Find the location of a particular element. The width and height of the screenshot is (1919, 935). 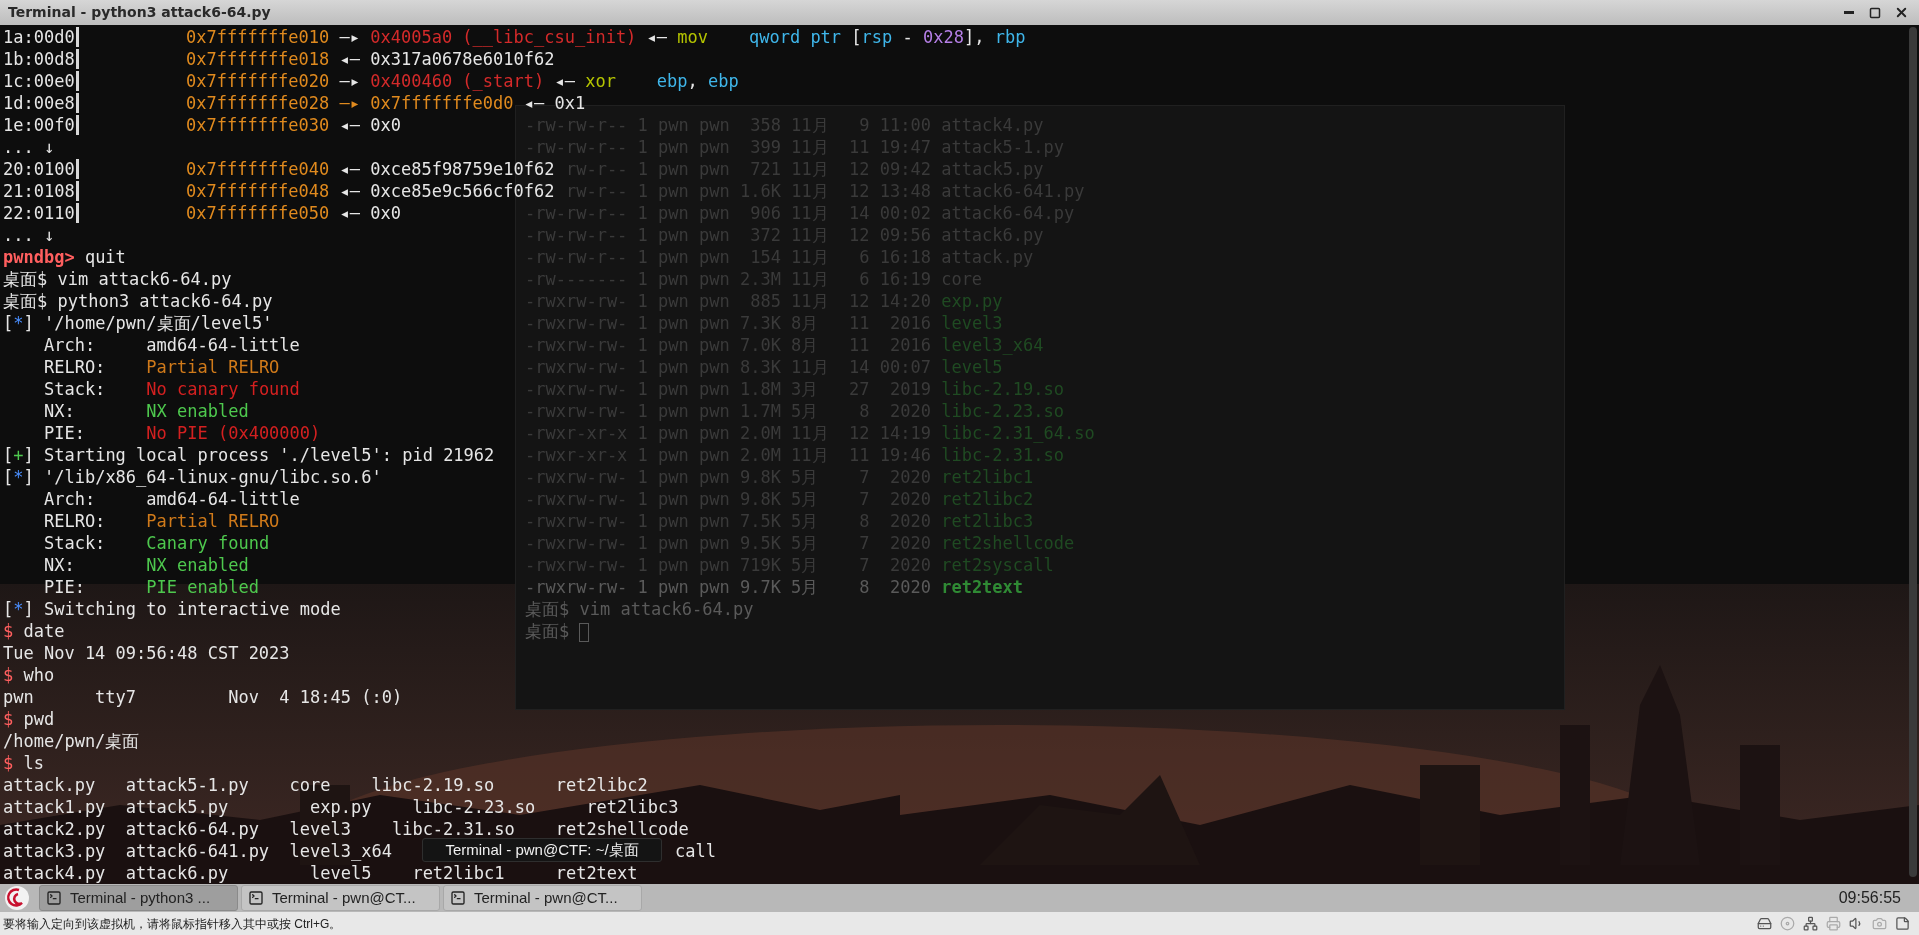

clock: 09:56:55 is located at coordinates (1869, 898).